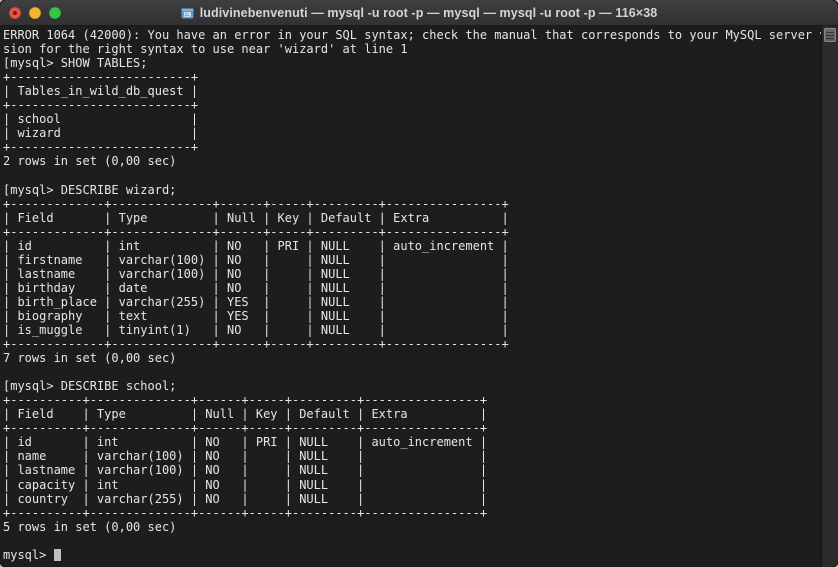  Describe the element at coordinates (187, 13) in the screenshot. I see `terminal-folder-icon` at that location.